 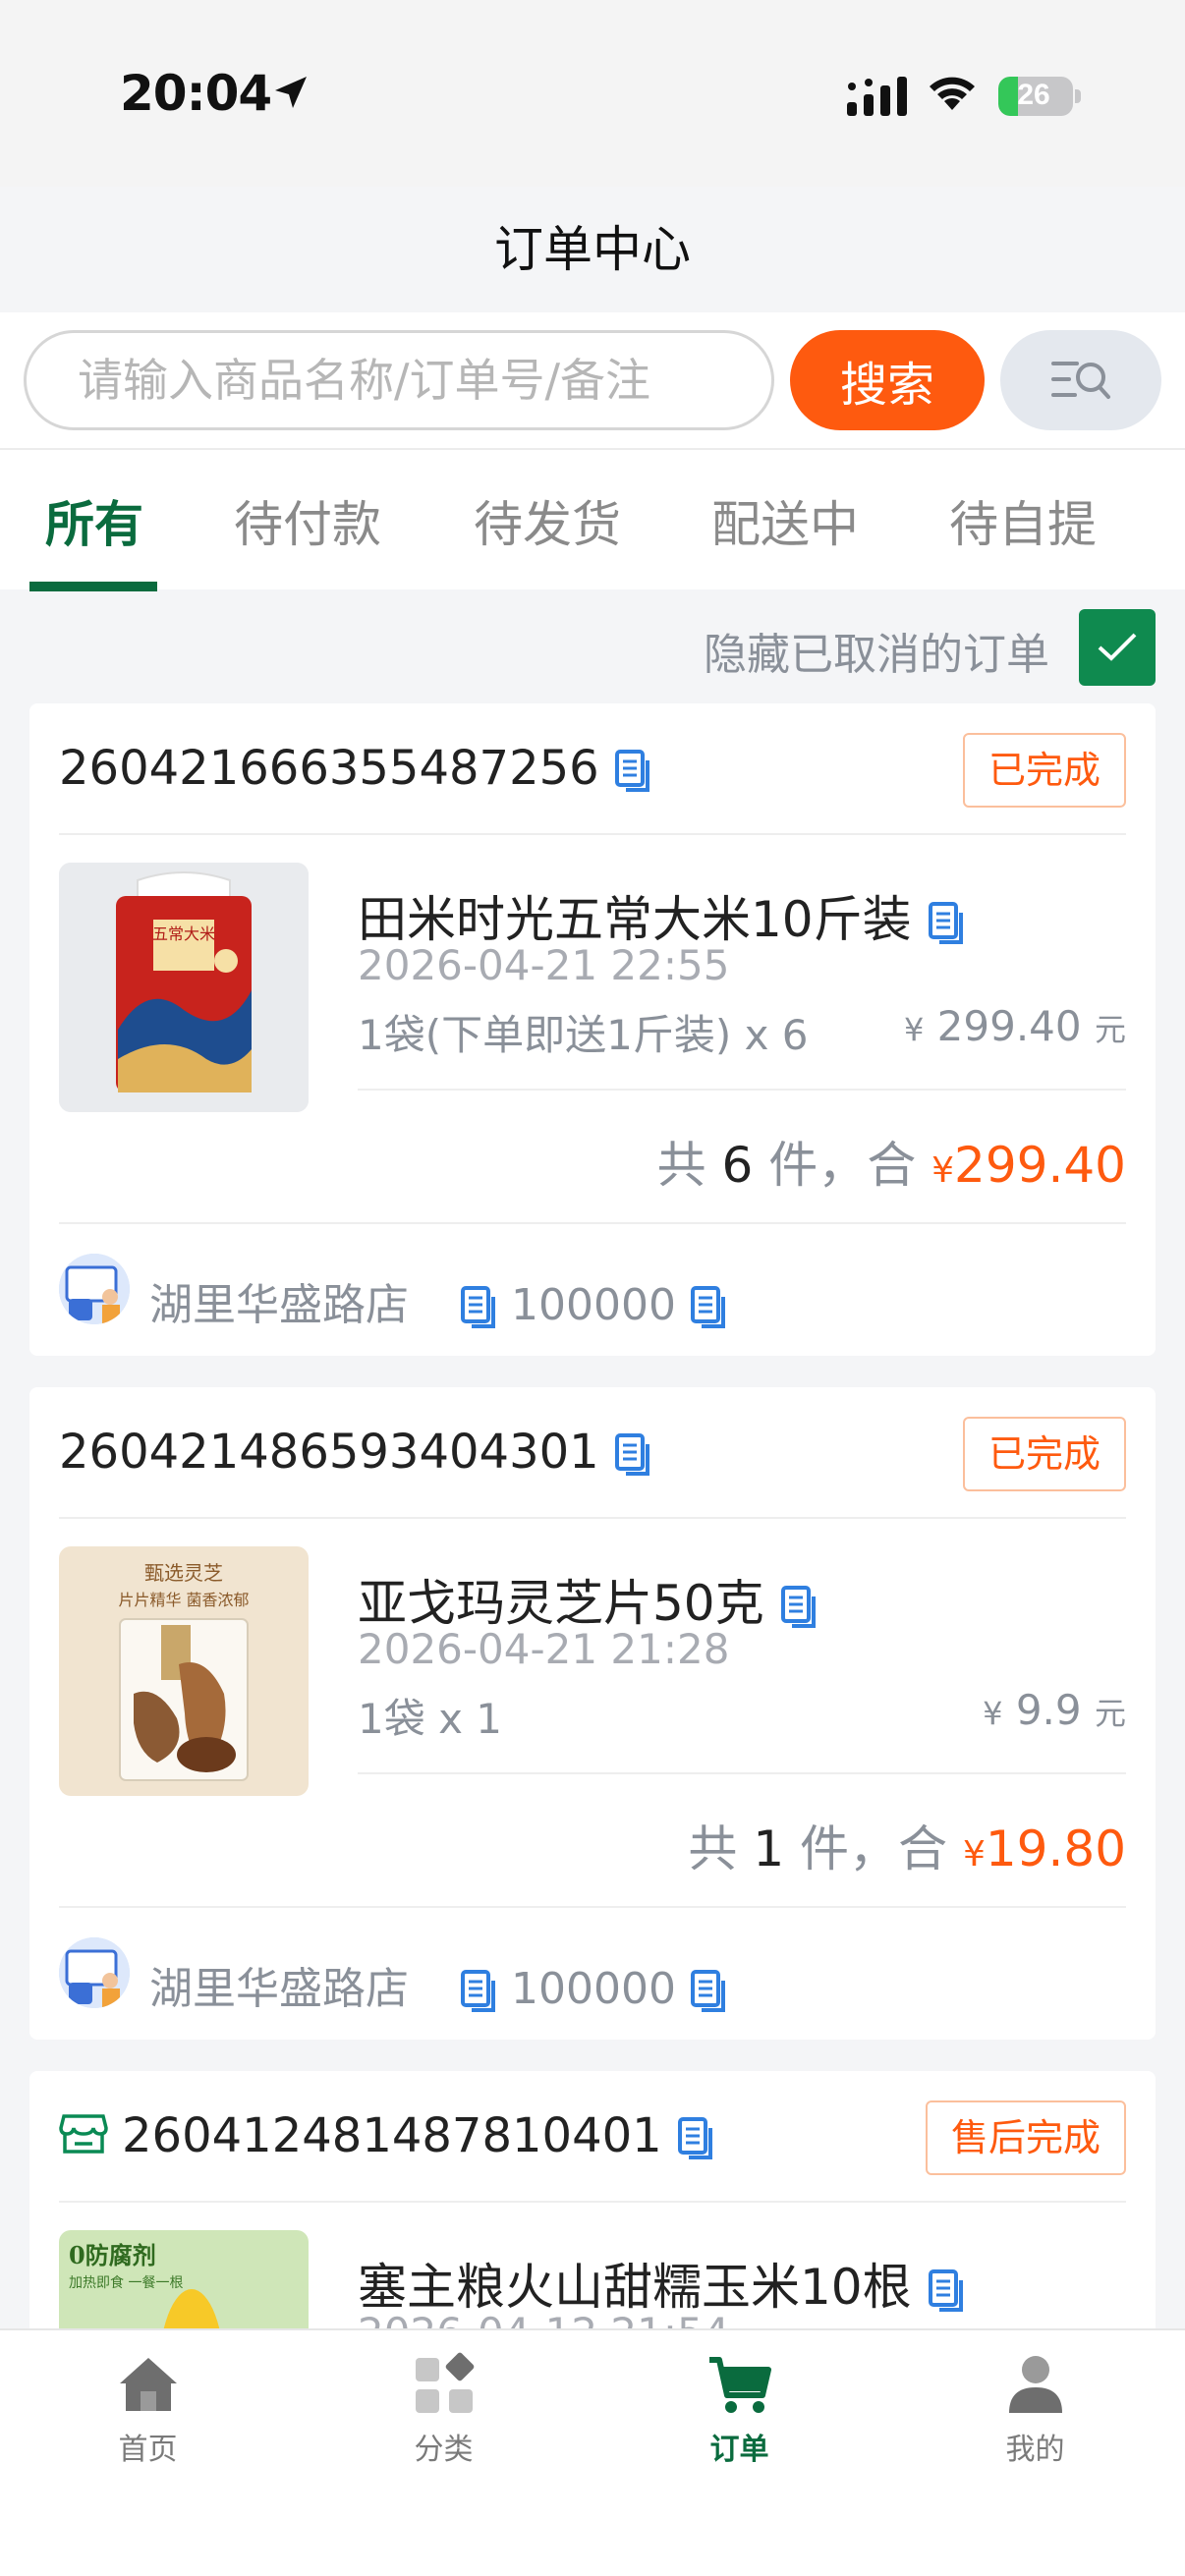 What do you see at coordinates (548, 520) in the screenshot?
I see `tab-pending-shipment: 待发货` at bounding box center [548, 520].